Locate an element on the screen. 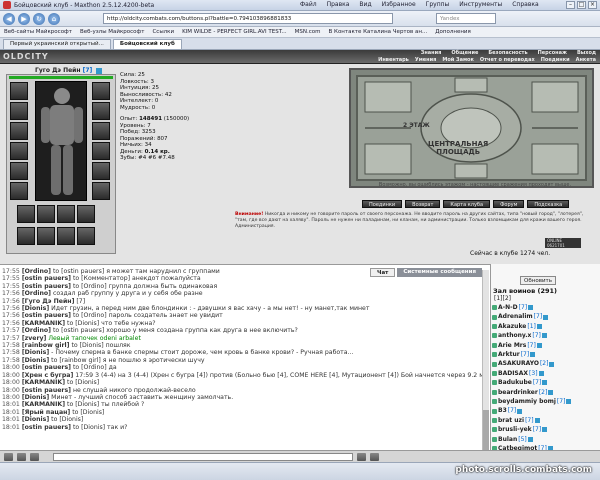  smiley-icon is located at coordinates (8, 456).